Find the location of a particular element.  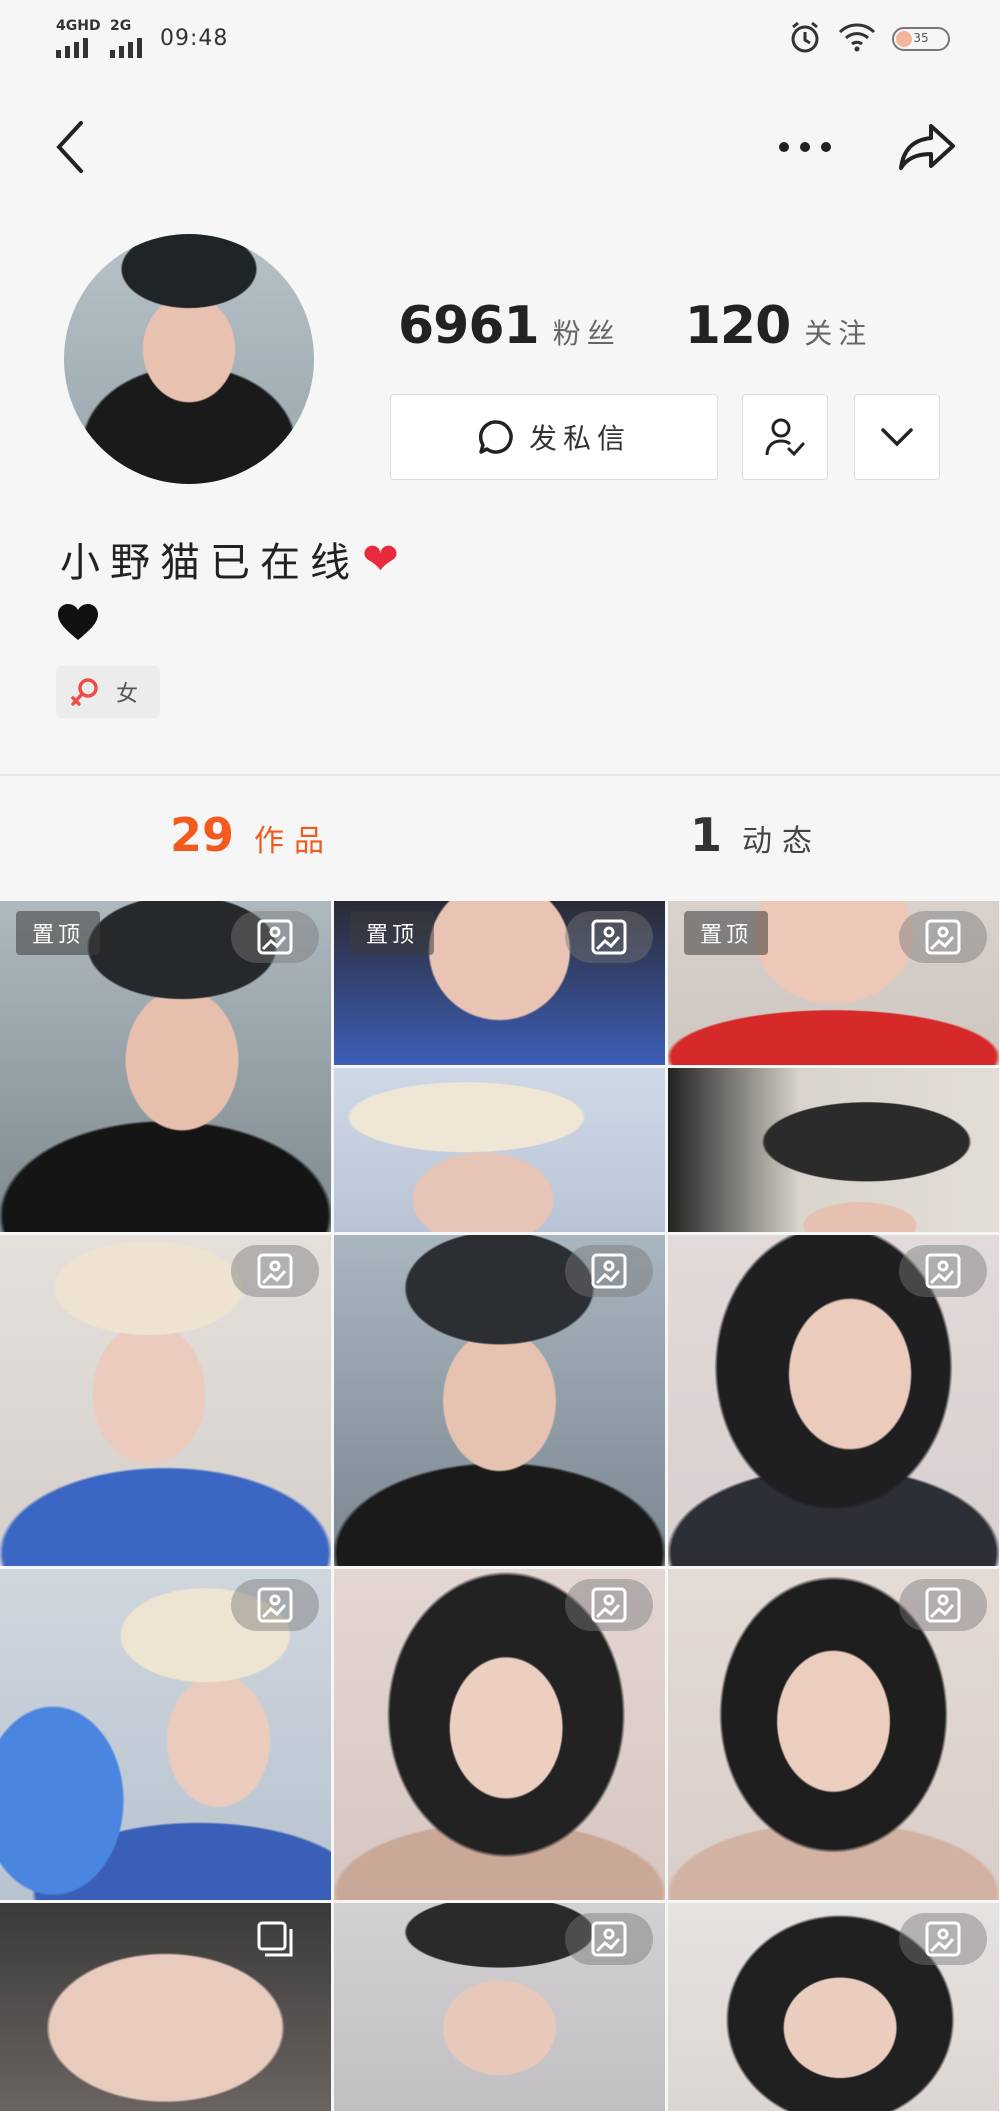

share-icon is located at coordinates (927, 147).